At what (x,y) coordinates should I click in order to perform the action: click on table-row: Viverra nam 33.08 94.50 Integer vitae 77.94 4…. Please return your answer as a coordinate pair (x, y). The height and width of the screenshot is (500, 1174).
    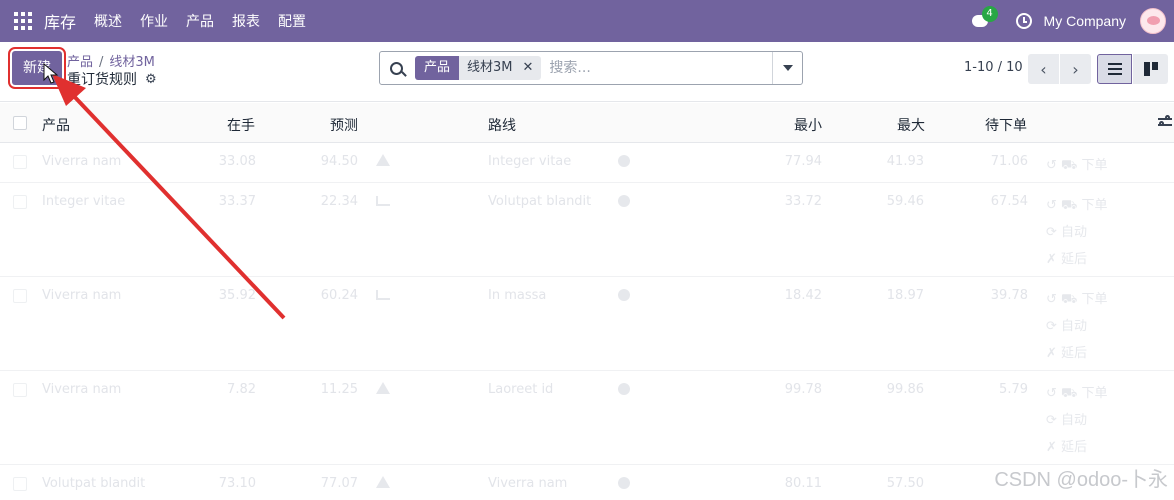
    Looking at the image, I should click on (587, 163).